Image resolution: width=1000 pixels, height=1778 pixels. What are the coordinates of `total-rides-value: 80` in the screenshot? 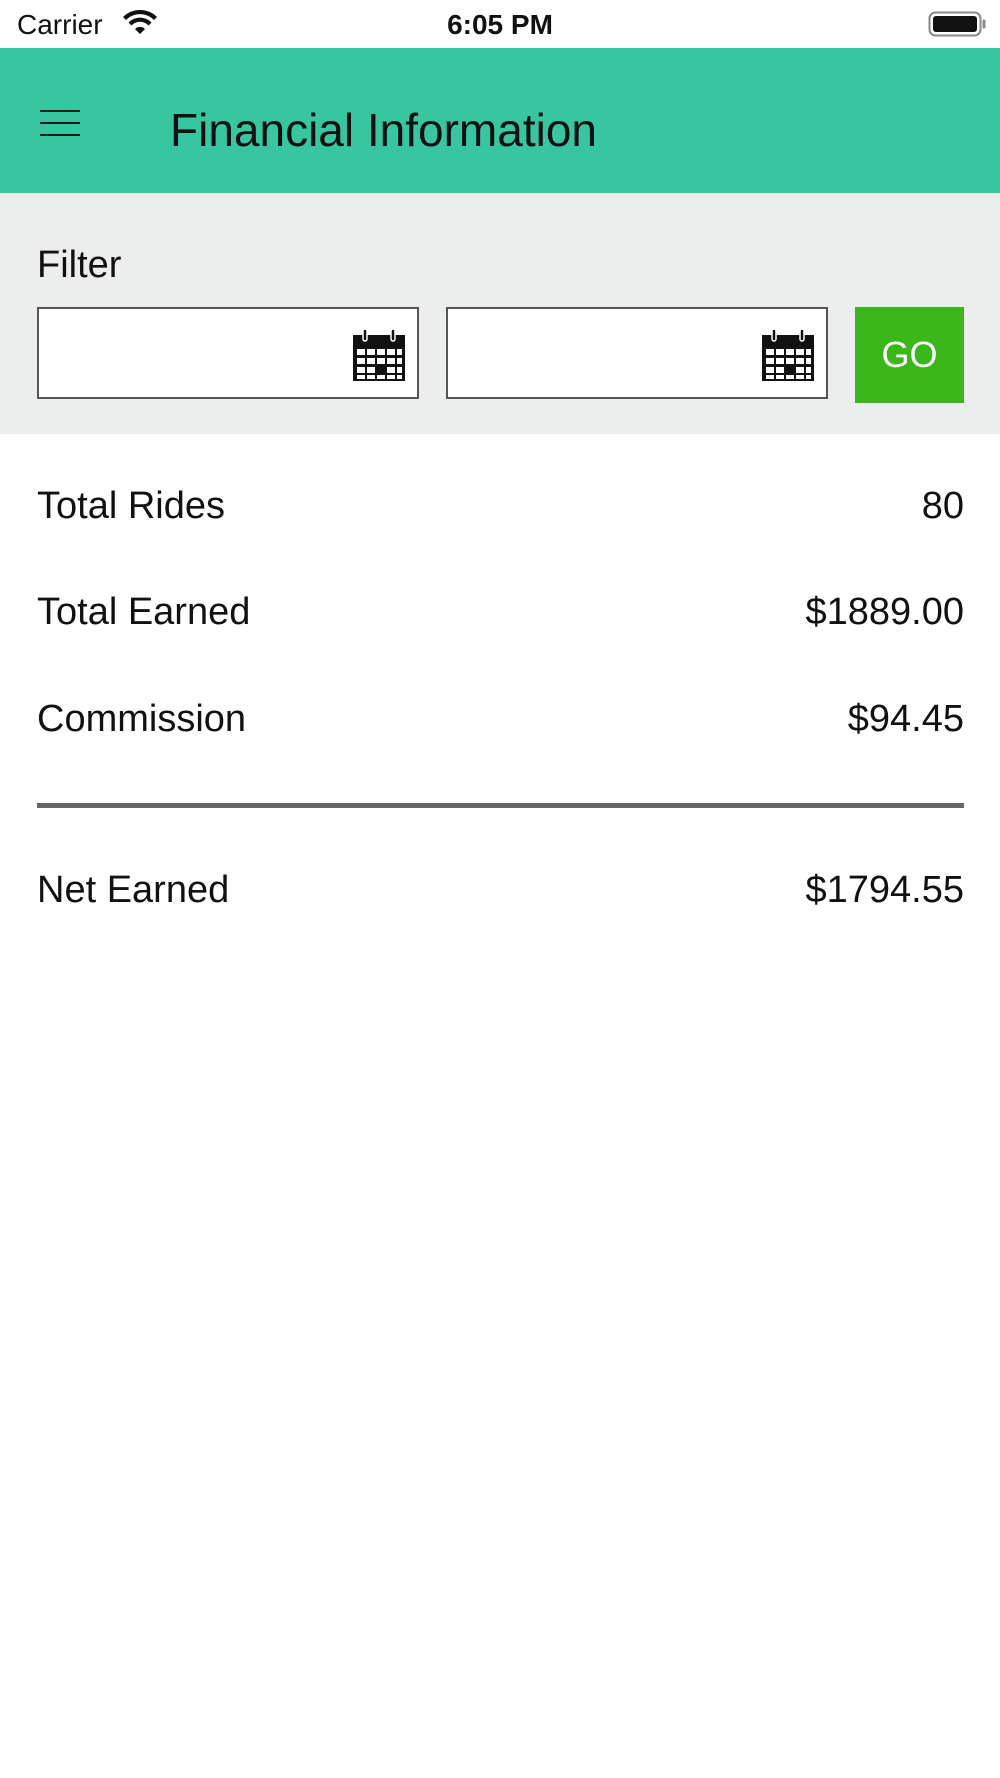 It's located at (942, 506).